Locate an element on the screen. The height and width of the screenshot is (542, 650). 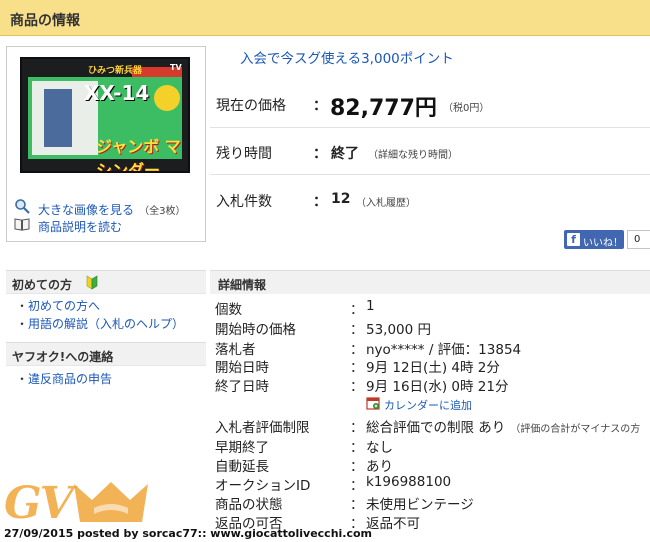
packaging-sub-text: ジャンボ マシンダー is located at coordinates (138, 155).